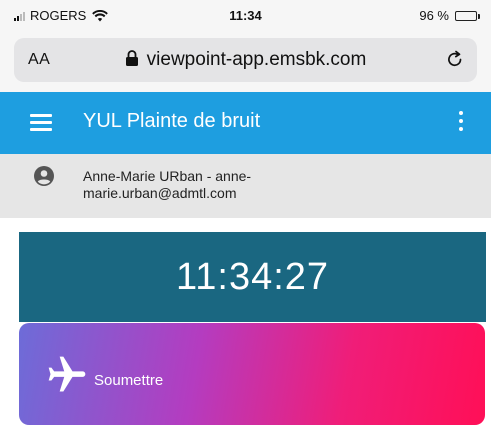 This screenshot has width=491, height=426. I want to click on more-vert-icon, so click(461, 123).